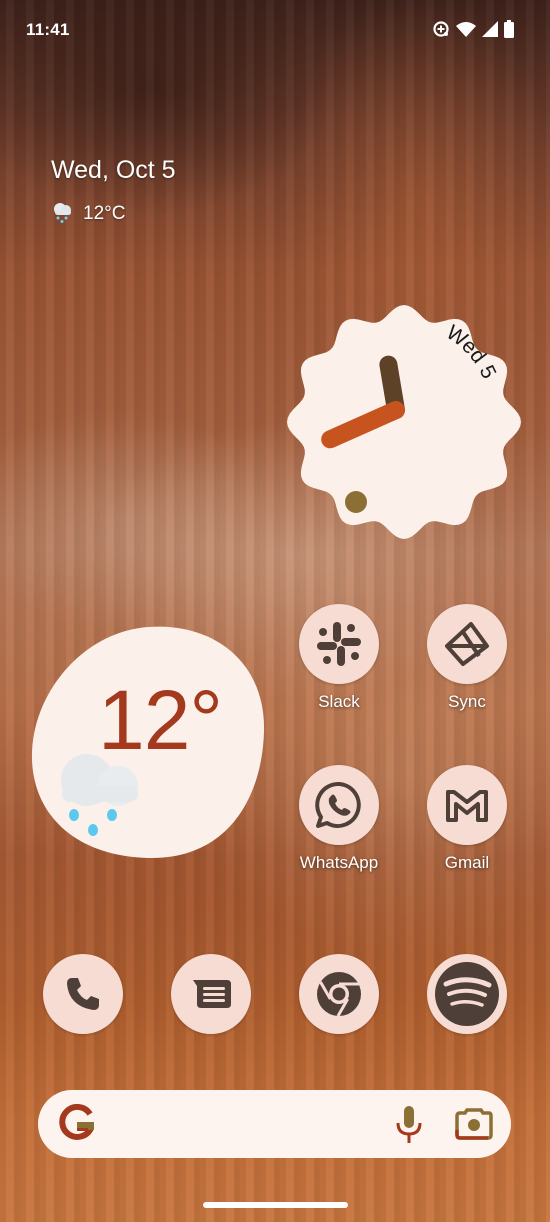  What do you see at coordinates (113, 170) in the screenshot?
I see `glance-date: Wed, Oct 5` at bounding box center [113, 170].